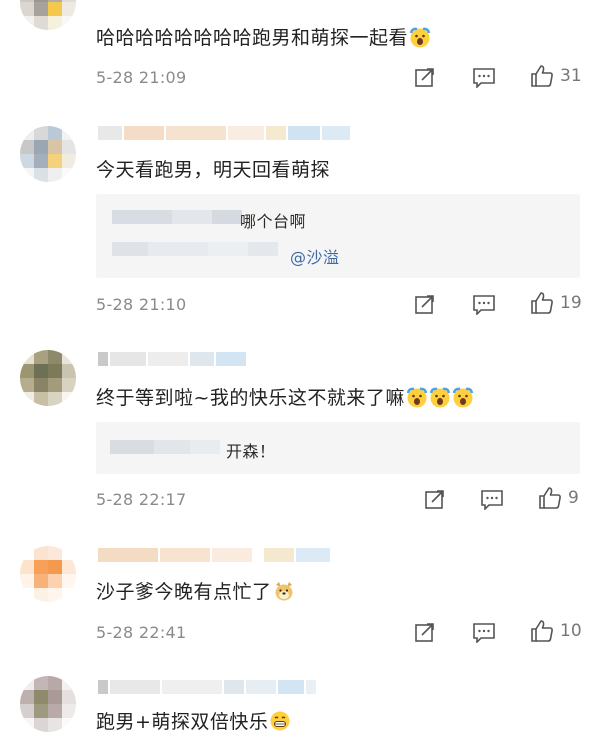 This screenshot has height=748, width=600. What do you see at coordinates (315, 256) in the screenshot?
I see `mention-link: @沙溢` at bounding box center [315, 256].